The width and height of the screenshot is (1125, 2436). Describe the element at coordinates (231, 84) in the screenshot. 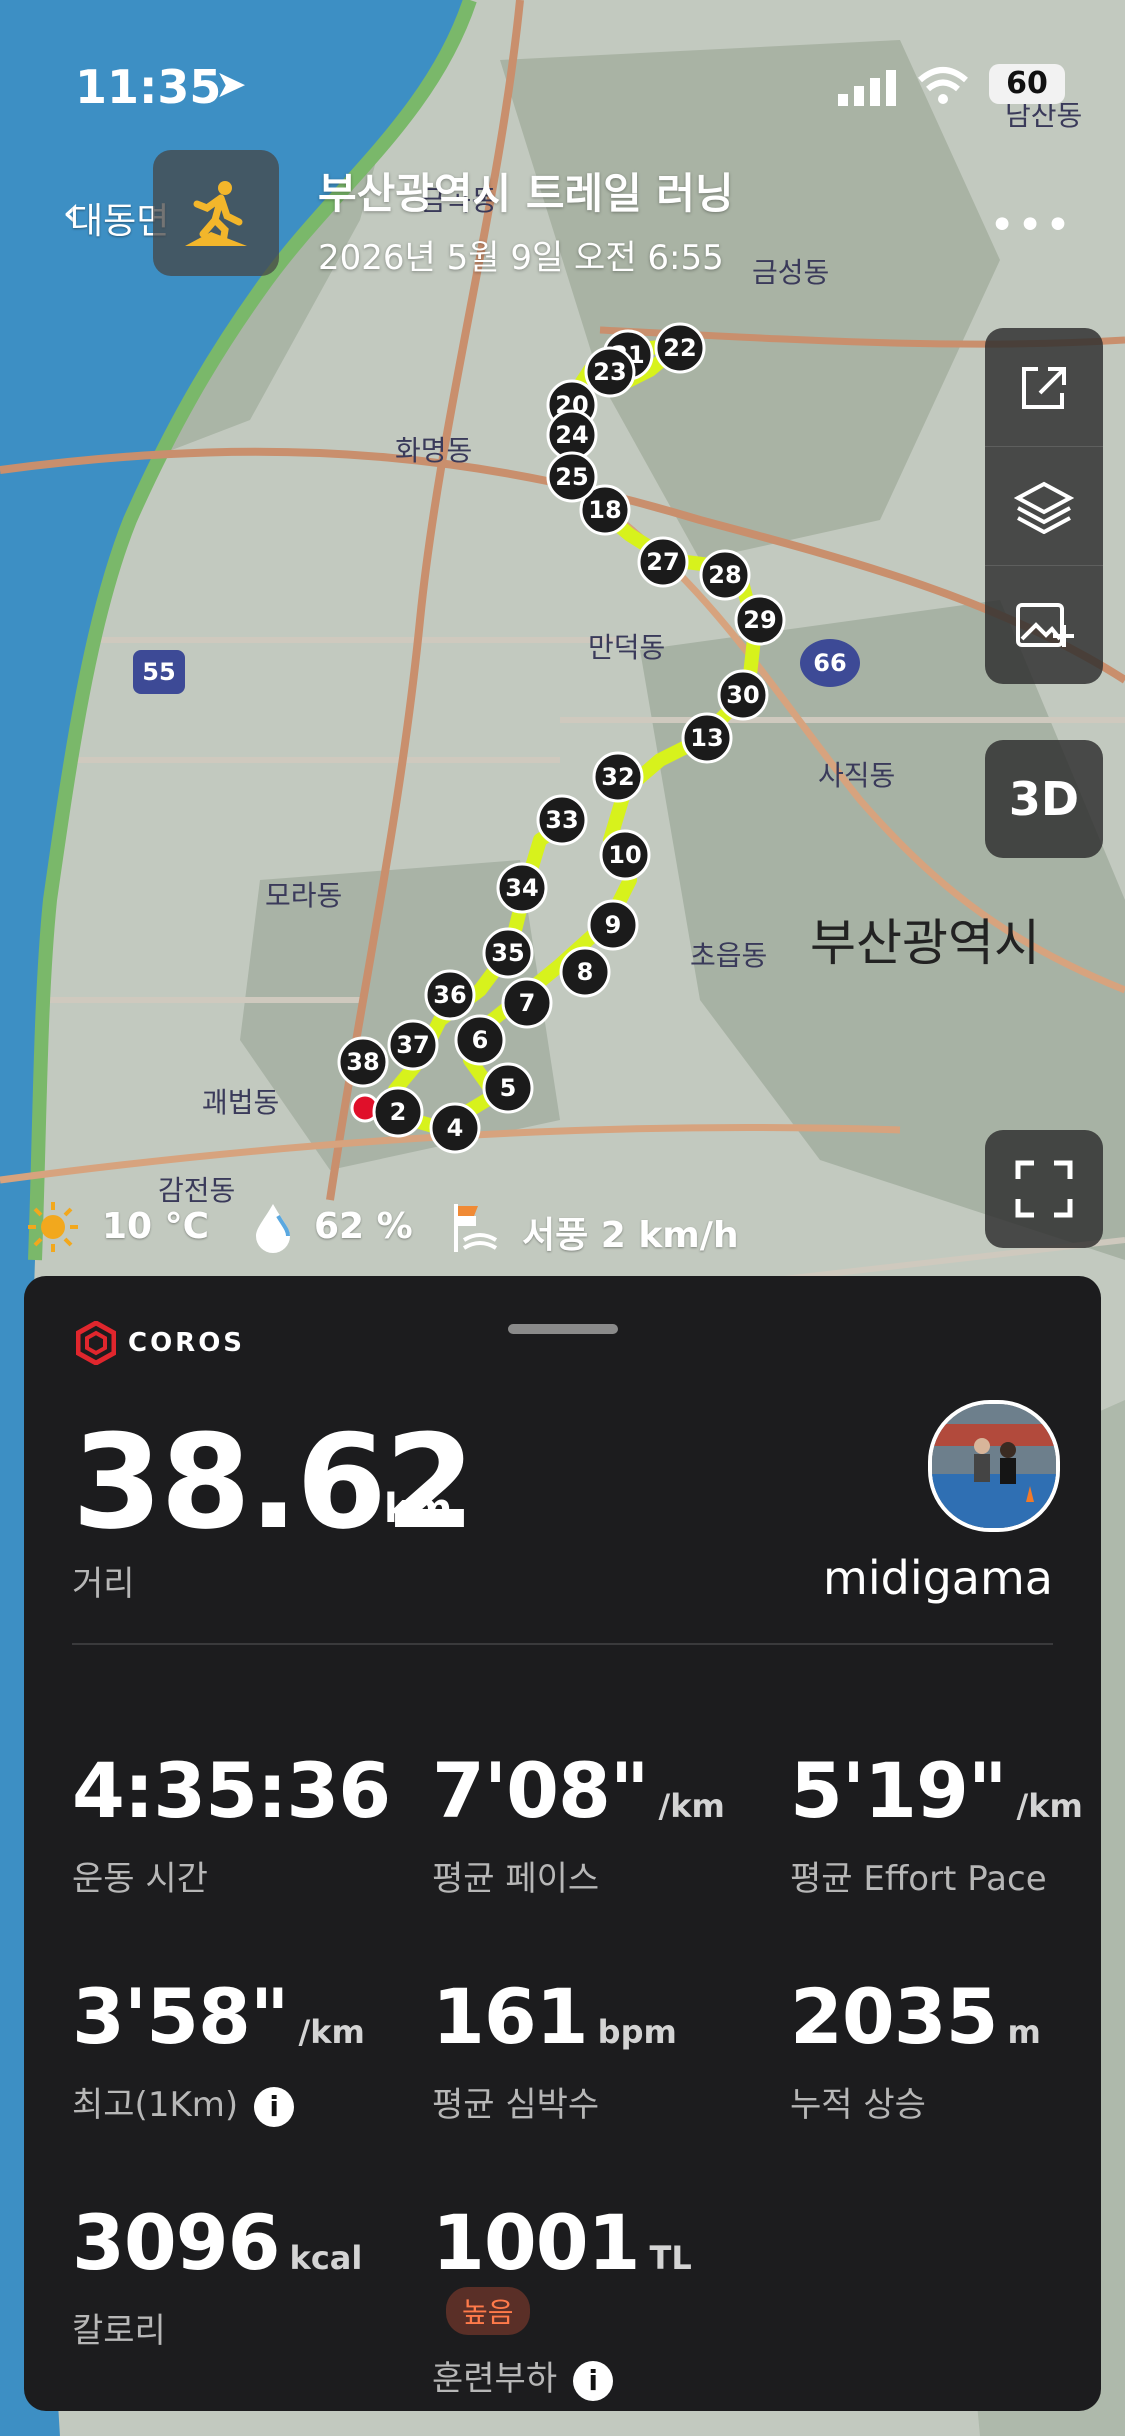

I see `location-arrow-icon: ➤` at that location.